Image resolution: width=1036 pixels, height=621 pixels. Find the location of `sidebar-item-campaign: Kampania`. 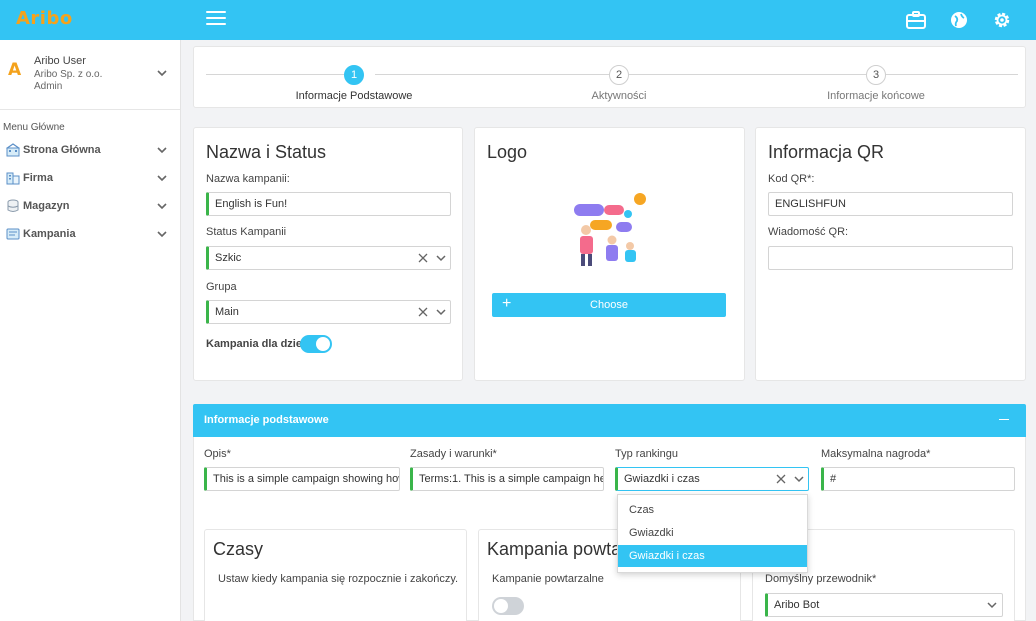

sidebar-item-campaign: Kampania is located at coordinates (90, 235).